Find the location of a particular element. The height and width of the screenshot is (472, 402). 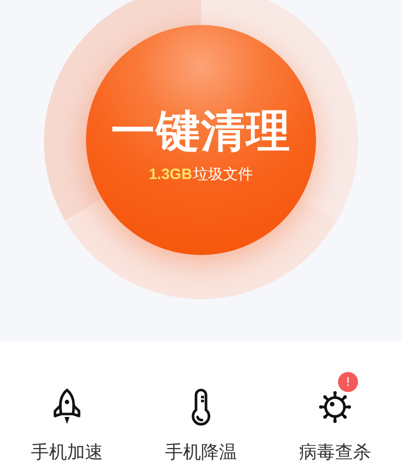

tool-button: 病毒查杀 ! is located at coordinates (335, 415).